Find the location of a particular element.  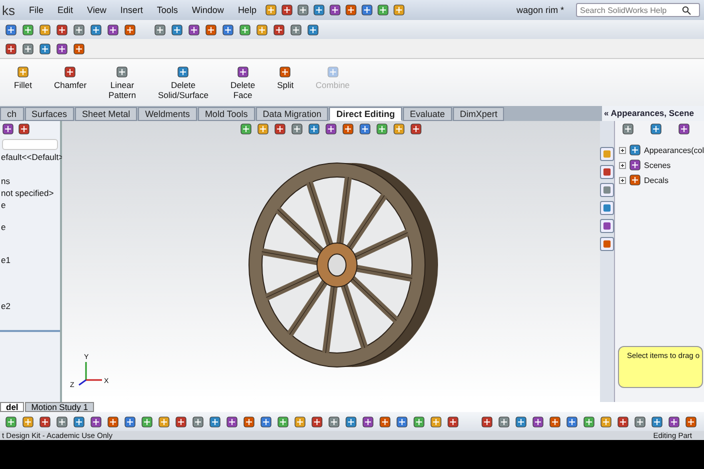

filter-field is located at coordinates (30, 144).